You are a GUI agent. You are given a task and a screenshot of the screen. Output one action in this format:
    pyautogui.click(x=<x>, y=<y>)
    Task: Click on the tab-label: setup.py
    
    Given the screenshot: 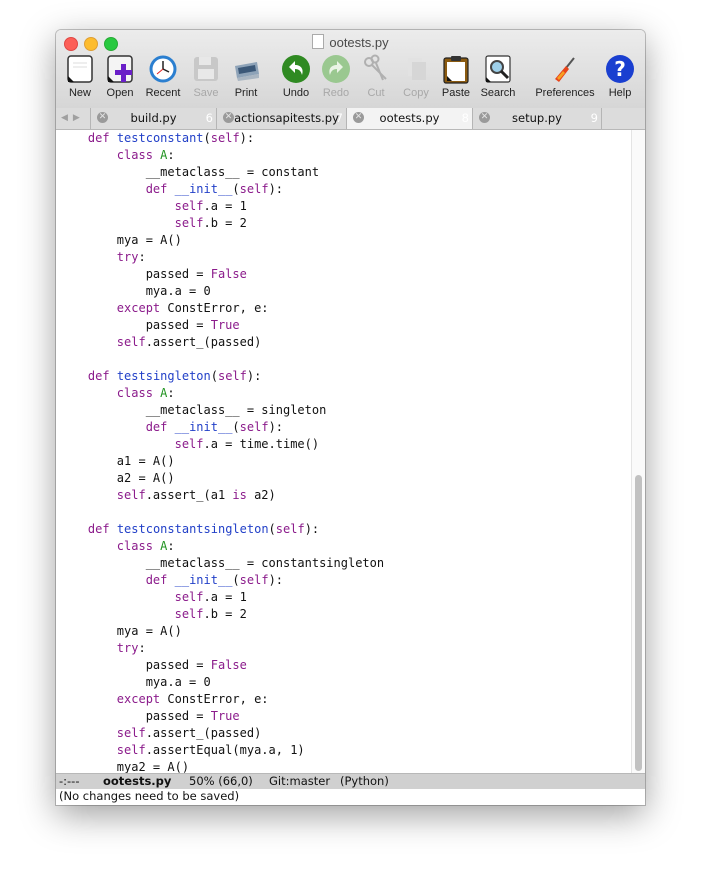 What is the action you would take?
    pyautogui.click(x=537, y=118)
    